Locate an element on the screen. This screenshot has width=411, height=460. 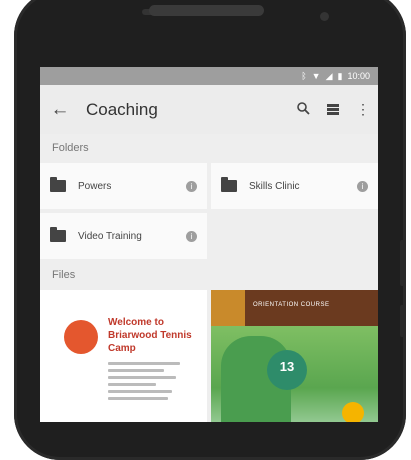
power-button is located at coordinates (403, 321).